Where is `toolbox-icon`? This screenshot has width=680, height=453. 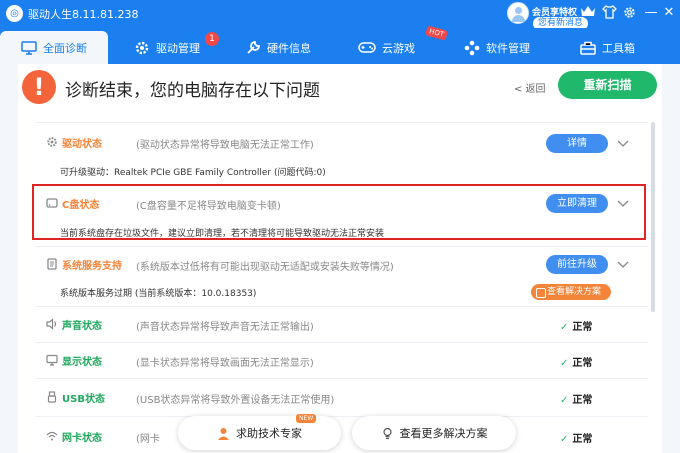
toolbox-icon is located at coordinates (588, 48).